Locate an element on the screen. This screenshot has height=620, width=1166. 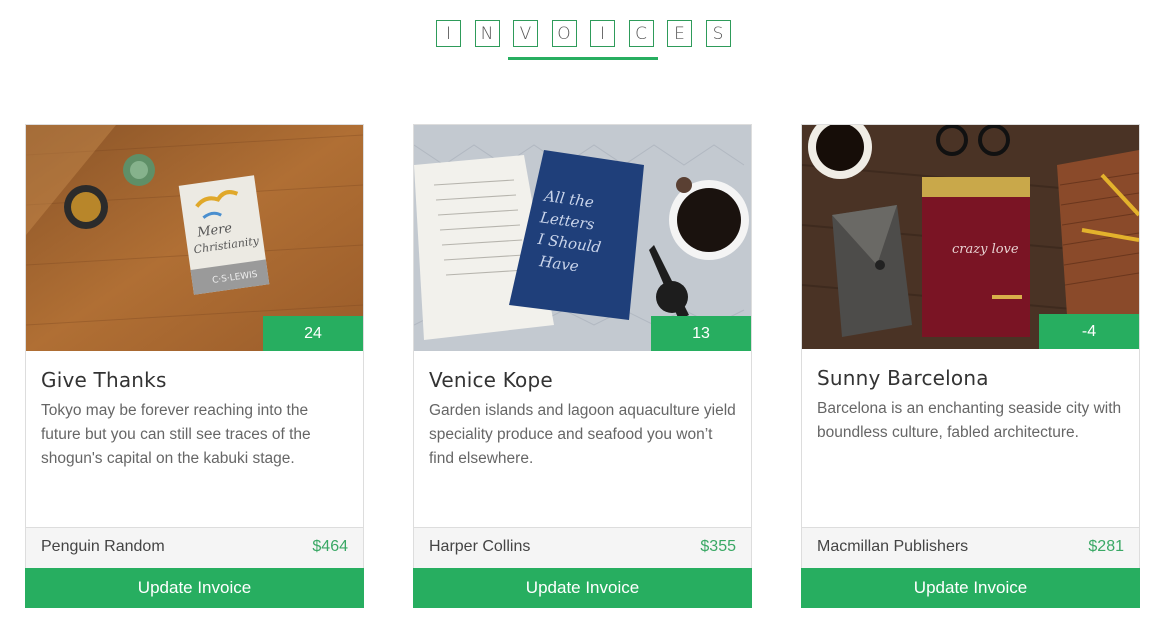
card-badge: 24 is located at coordinates (313, 333).